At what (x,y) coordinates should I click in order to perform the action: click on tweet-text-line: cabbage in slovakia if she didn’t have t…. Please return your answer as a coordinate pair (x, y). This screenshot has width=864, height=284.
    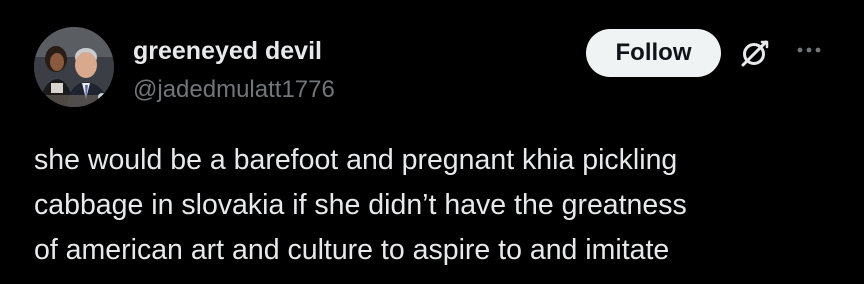
    Looking at the image, I should click on (360, 205).